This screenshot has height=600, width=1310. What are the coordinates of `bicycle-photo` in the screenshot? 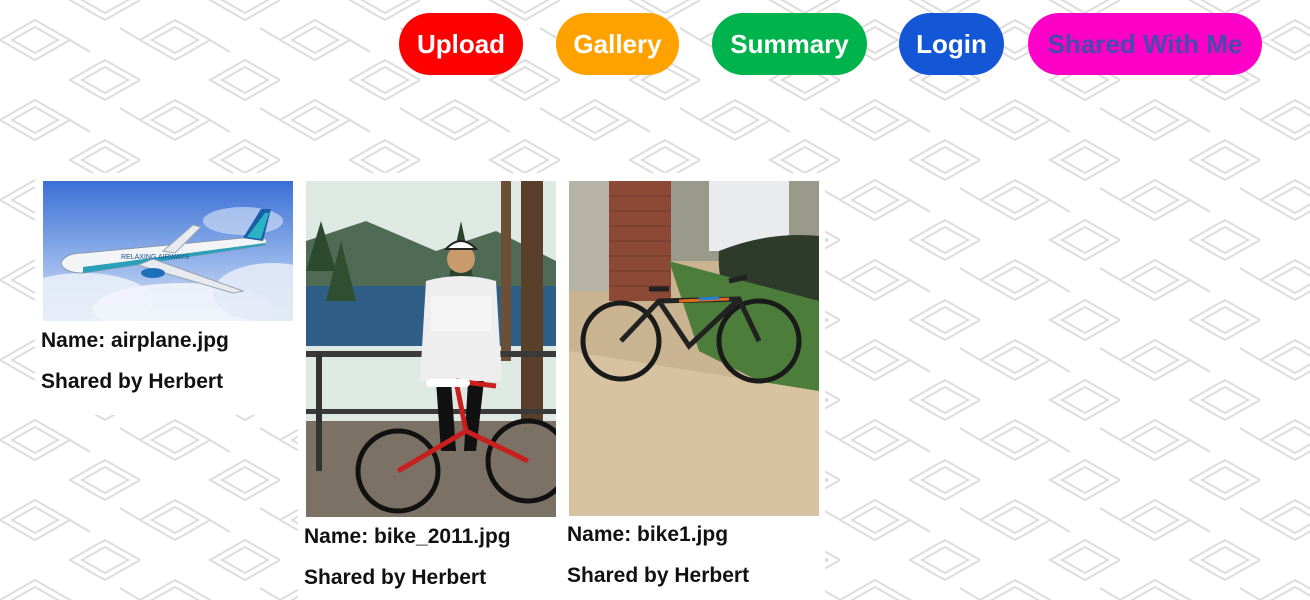 It's located at (694, 348).